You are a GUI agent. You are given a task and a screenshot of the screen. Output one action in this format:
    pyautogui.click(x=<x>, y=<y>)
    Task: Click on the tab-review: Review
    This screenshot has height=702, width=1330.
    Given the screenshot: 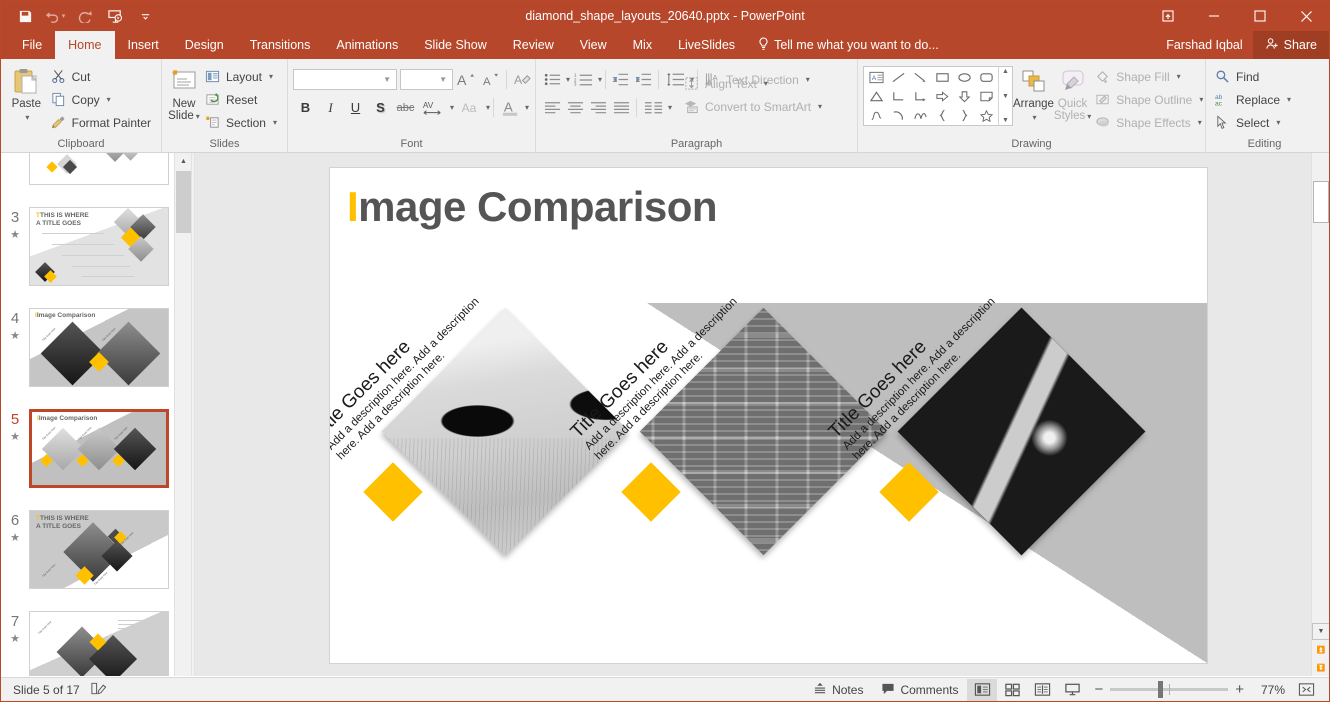 What is the action you would take?
    pyautogui.click(x=533, y=45)
    